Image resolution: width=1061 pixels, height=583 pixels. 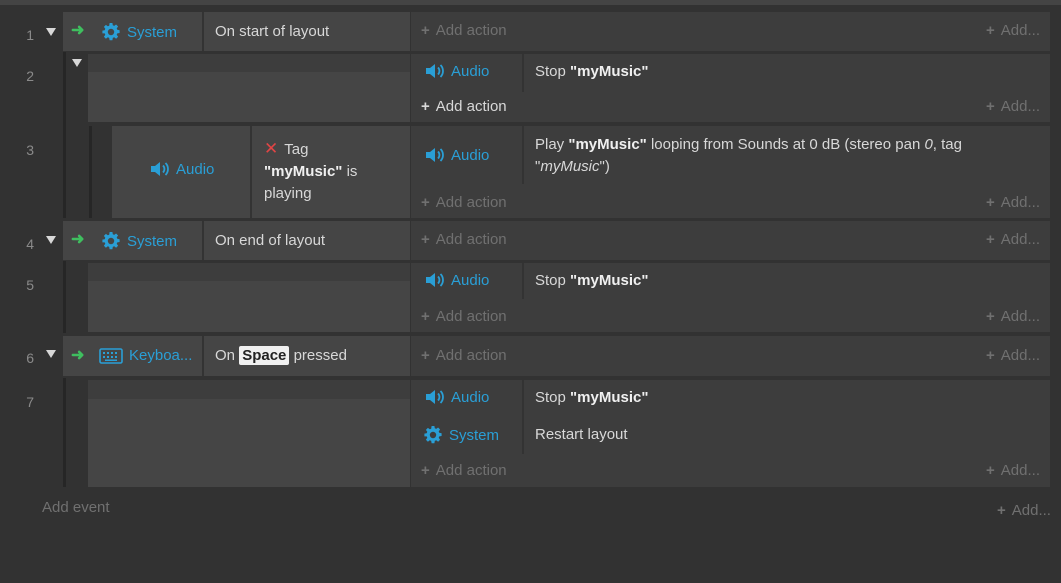 I want to click on row-number: 2, so click(x=30, y=76).